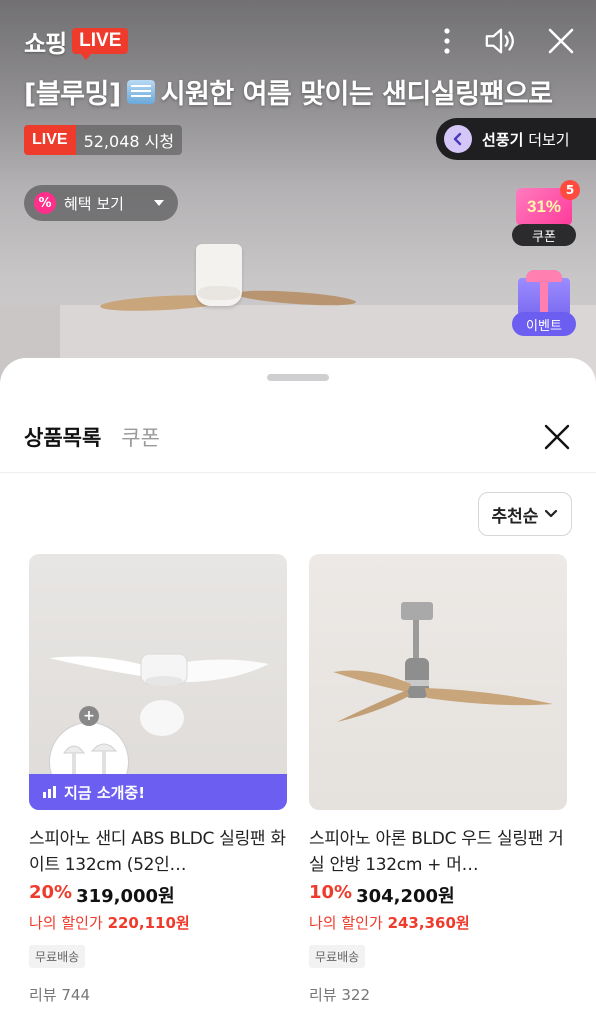 Image resolution: width=596 pixels, height=1024 pixels. What do you see at coordinates (443, 662) in the screenshot?
I see `wood-ceiling-fan-image` at bounding box center [443, 662].